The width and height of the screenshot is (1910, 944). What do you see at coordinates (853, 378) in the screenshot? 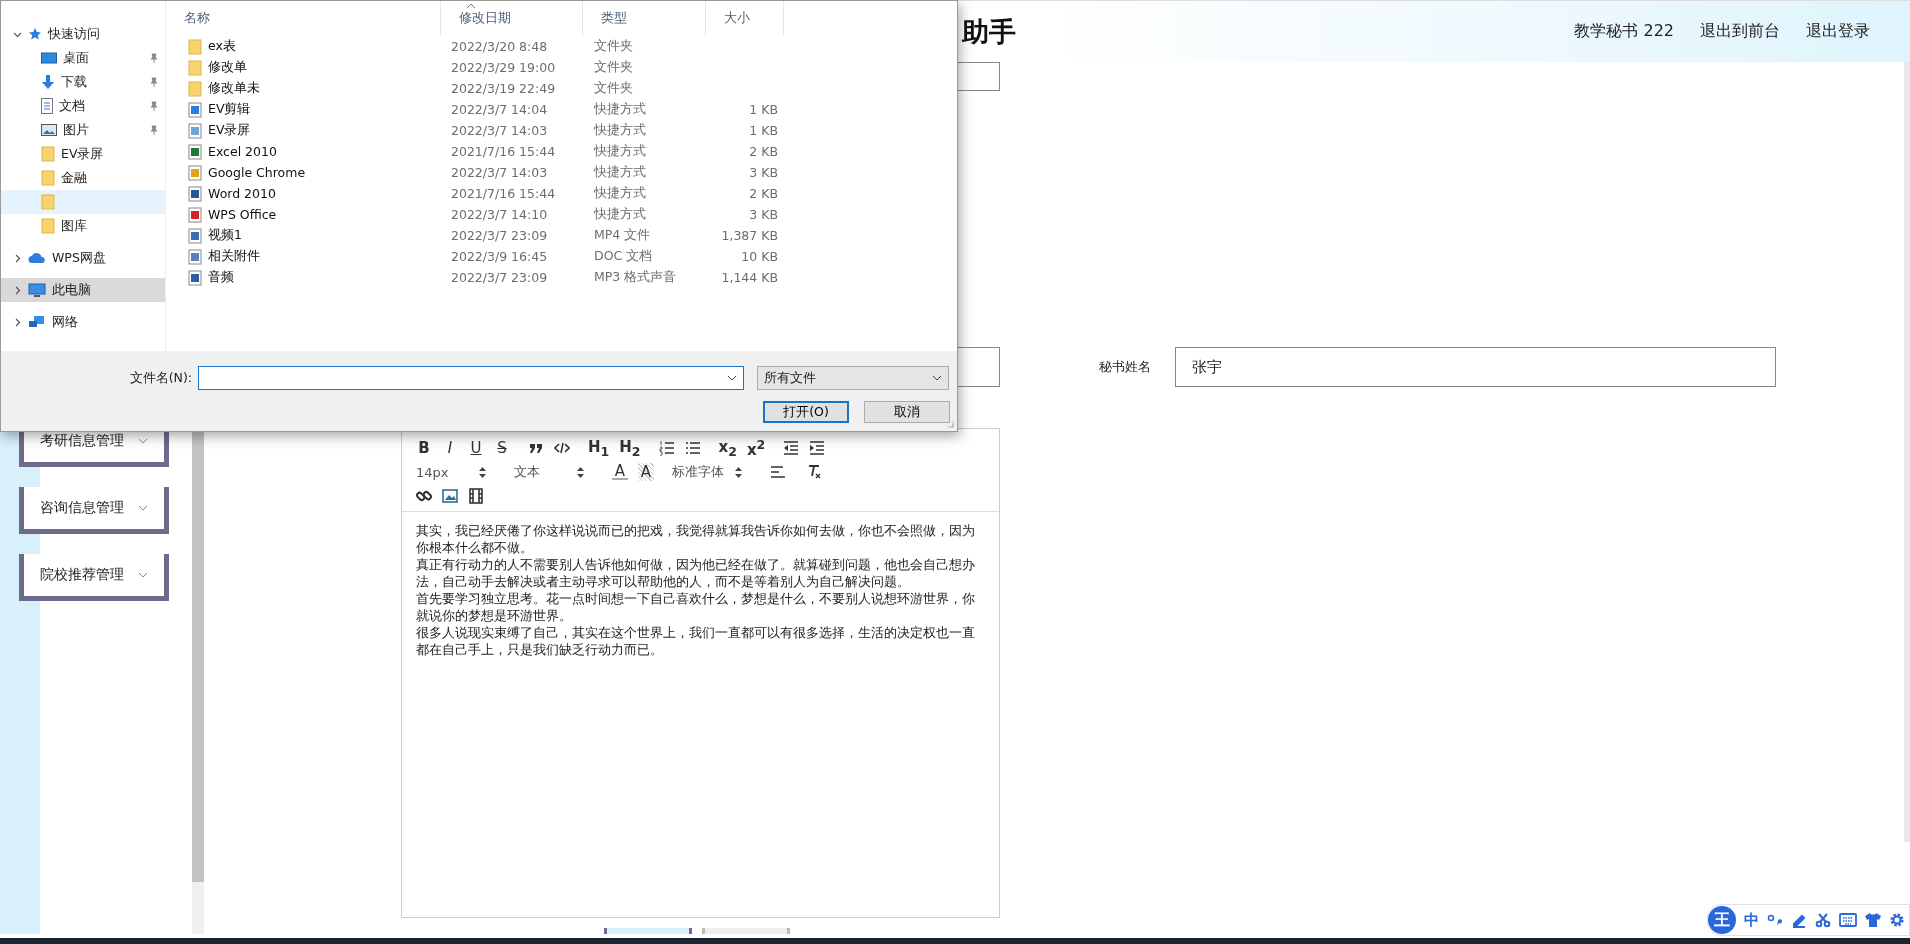
I see `file-type-dropdown: 所有文件` at bounding box center [853, 378].